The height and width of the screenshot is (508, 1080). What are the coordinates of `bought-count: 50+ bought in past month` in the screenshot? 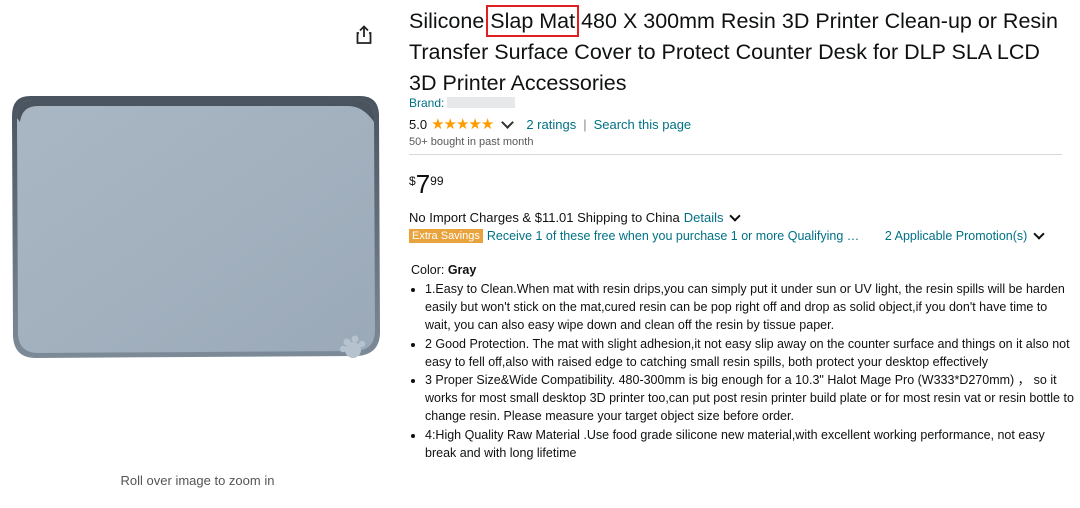 It's located at (471, 142).